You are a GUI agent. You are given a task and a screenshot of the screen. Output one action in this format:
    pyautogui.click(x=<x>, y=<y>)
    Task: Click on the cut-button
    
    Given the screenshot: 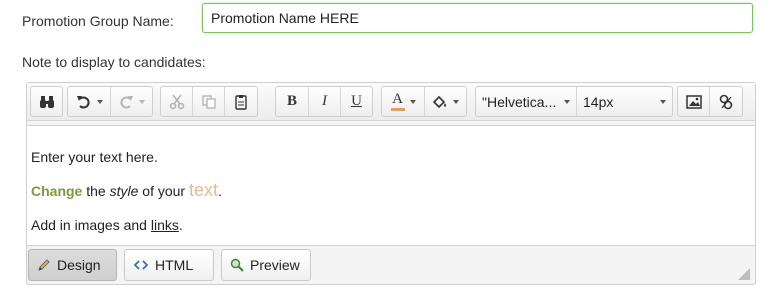 What is the action you would take?
    pyautogui.click(x=177, y=101)
    